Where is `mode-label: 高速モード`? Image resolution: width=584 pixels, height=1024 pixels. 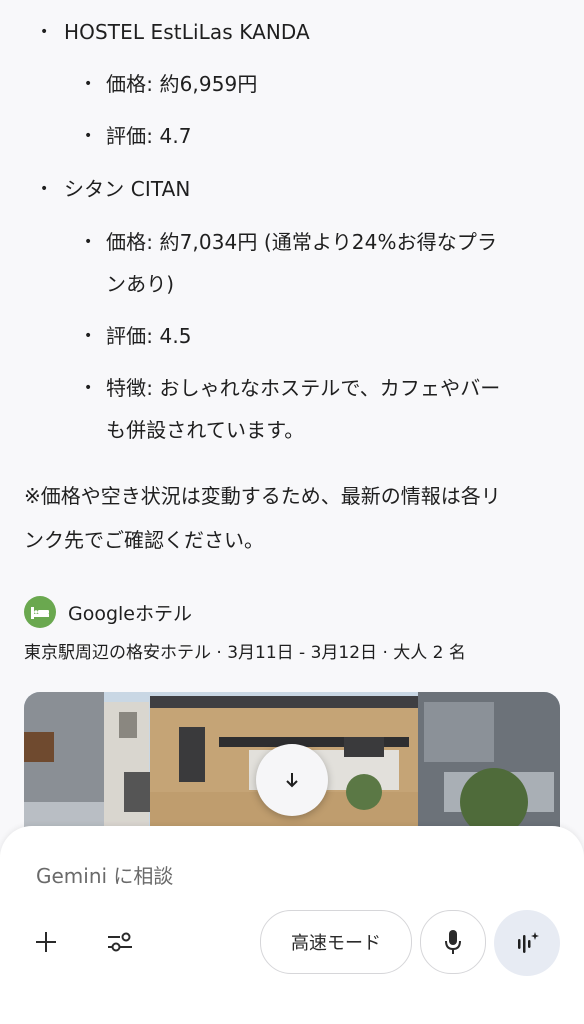 mode-label: 高速モード is located at coordinates (336, 943).